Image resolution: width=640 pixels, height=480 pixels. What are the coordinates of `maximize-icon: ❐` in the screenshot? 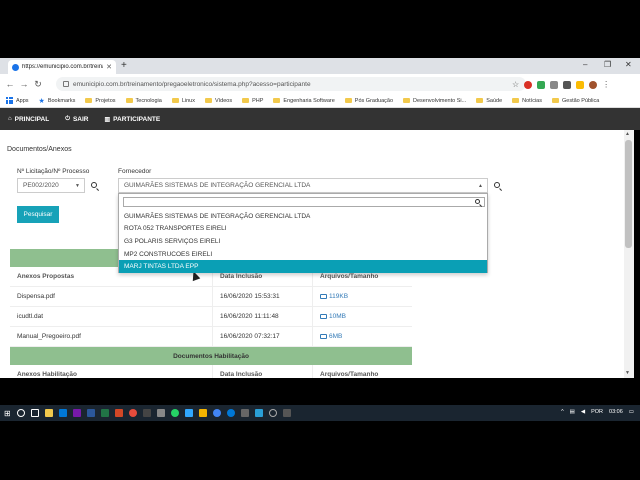 It's located at (607, 64).